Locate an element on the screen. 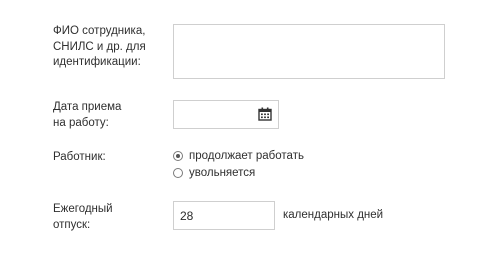 The image size is (480, 263). radio-continues-working-circle is located at coordinates (178, 156).